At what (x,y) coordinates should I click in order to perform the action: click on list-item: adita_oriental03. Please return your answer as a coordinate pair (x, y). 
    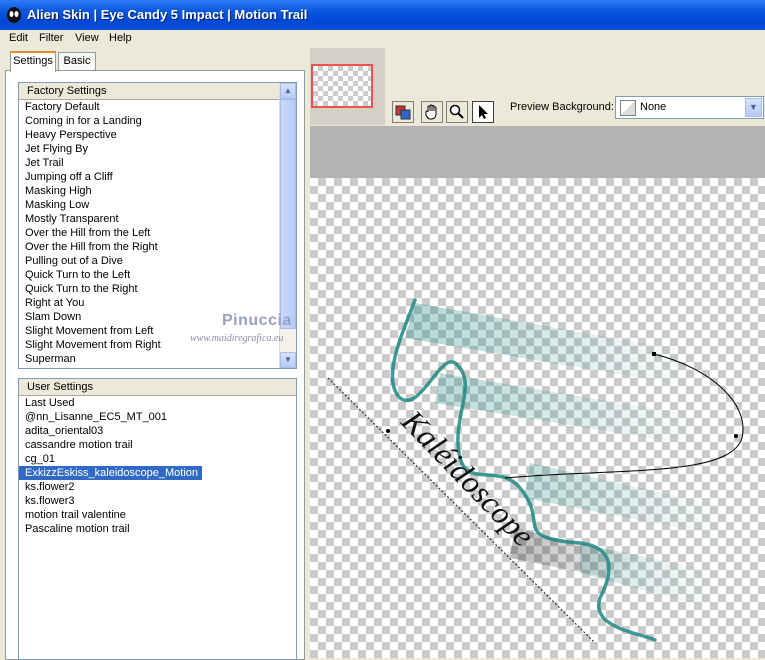
    Looking at the image, I should click on (157, 431).